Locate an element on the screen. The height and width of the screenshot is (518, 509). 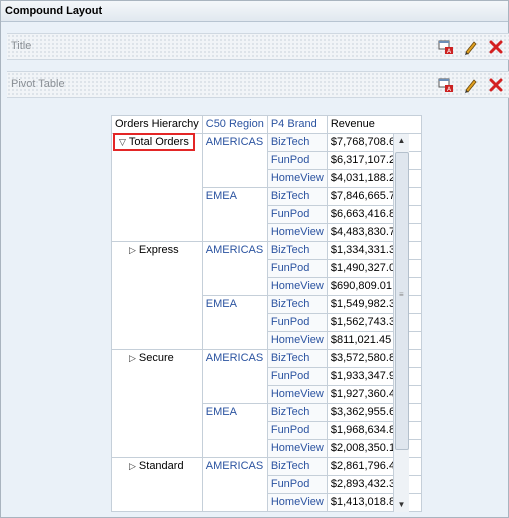
pivot-view-label: Pivot Table is located at coordinates (38, 84).